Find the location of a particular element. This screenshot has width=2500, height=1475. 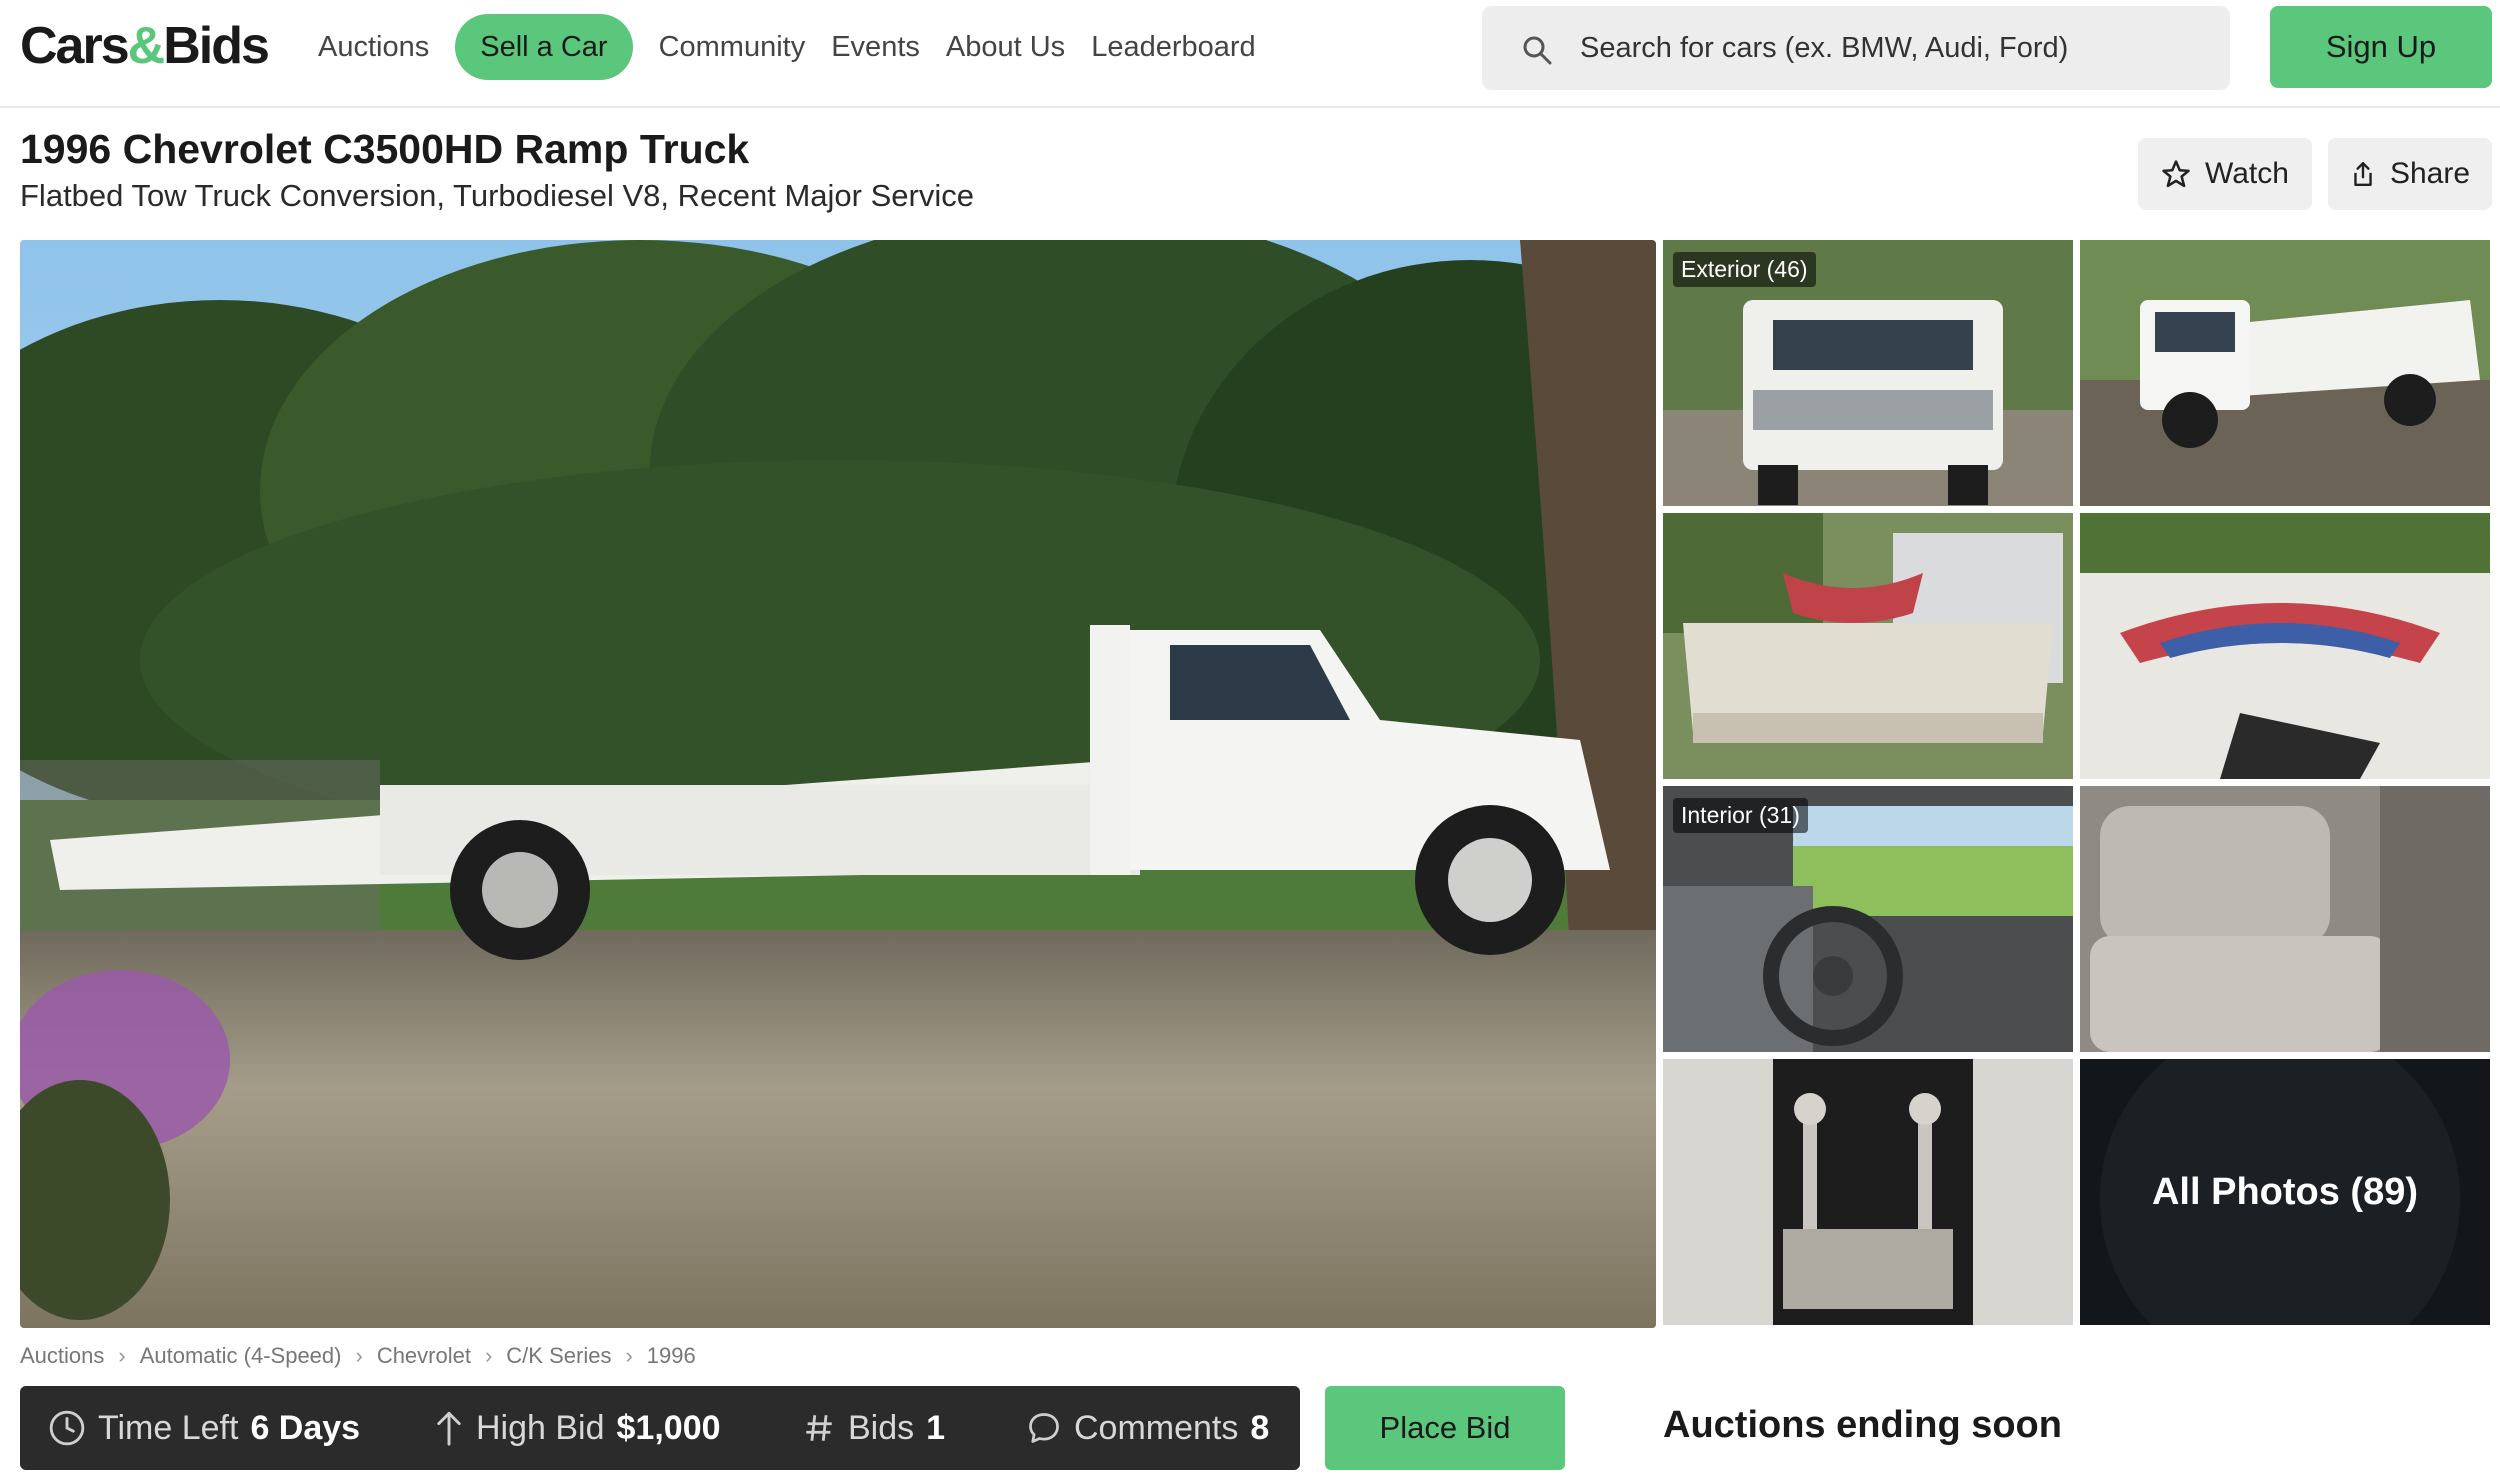

comments-label: Comments is located at coordinates (1156, 1427).